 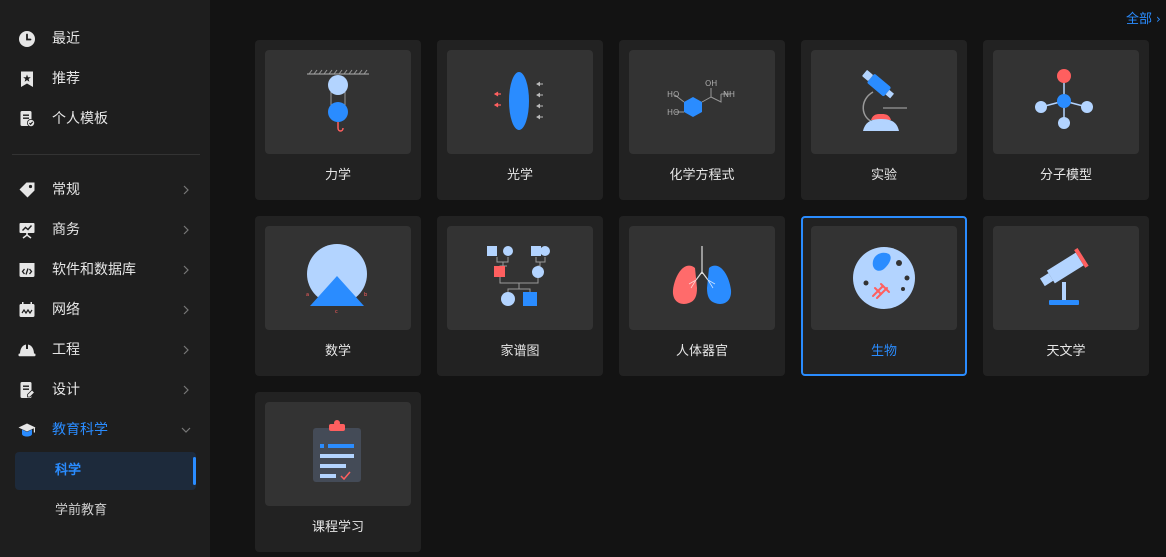 I want to click on template-card-mechanics: 力学, so click(x=338, y=120).